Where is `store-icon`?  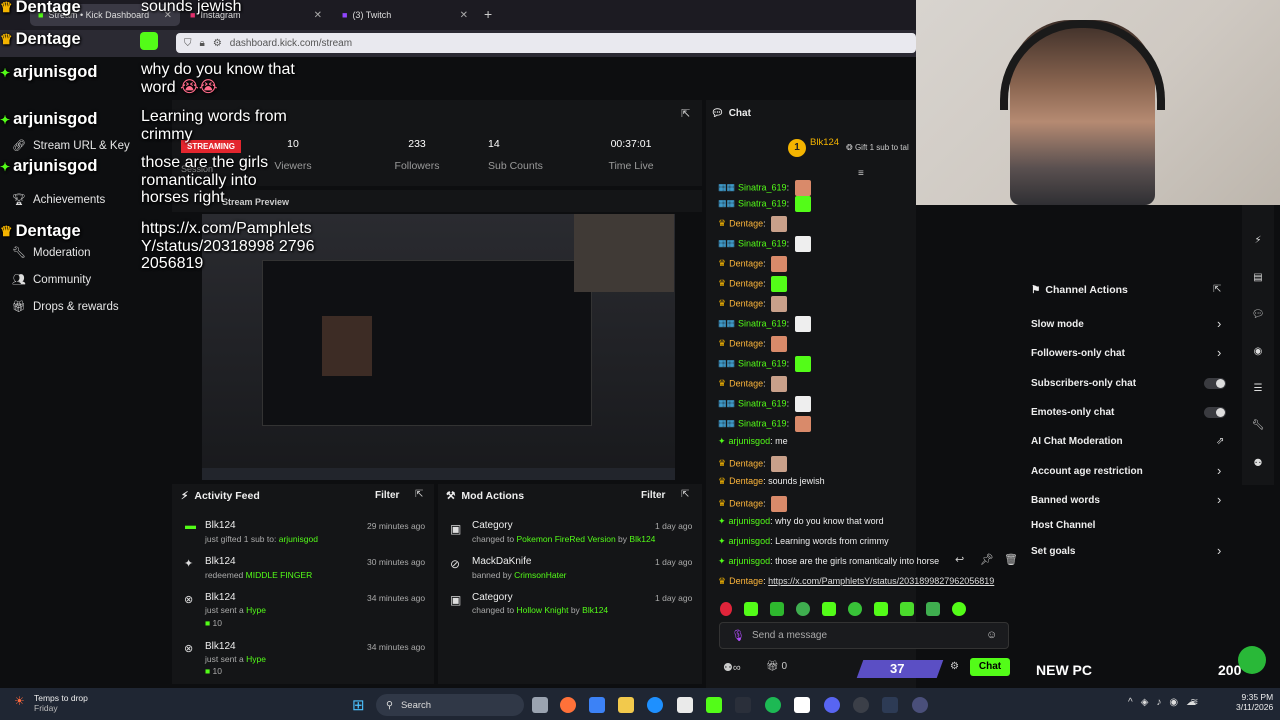
store-icon is located at coordinates (685, 705).